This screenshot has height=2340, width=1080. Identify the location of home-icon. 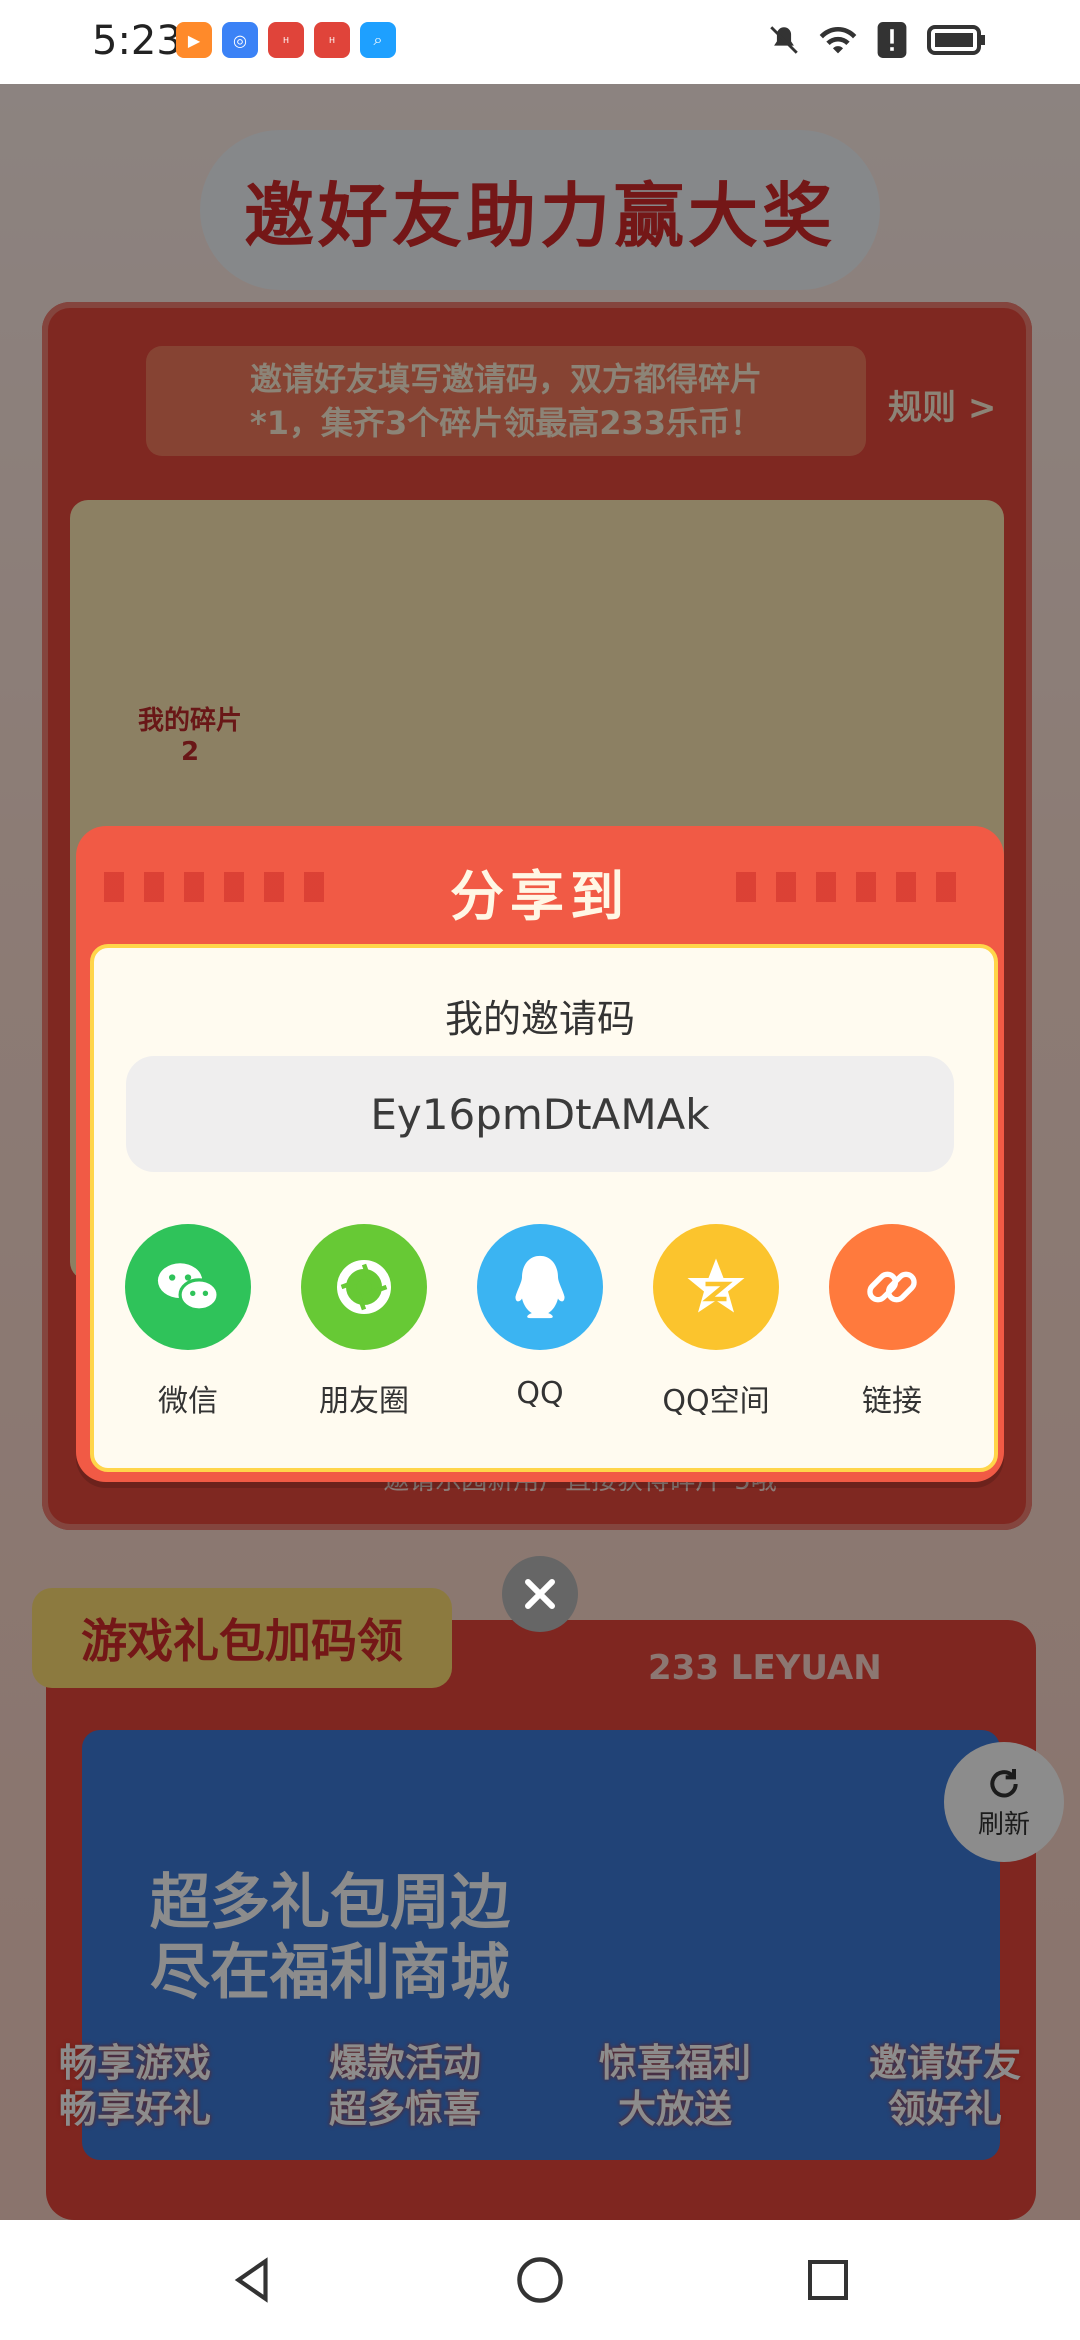
(540, 2280).